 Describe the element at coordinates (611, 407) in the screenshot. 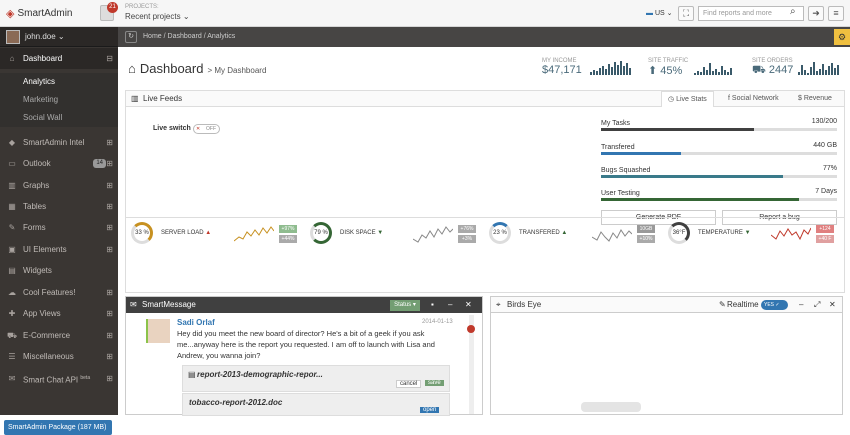

I see `map-land` at that location.